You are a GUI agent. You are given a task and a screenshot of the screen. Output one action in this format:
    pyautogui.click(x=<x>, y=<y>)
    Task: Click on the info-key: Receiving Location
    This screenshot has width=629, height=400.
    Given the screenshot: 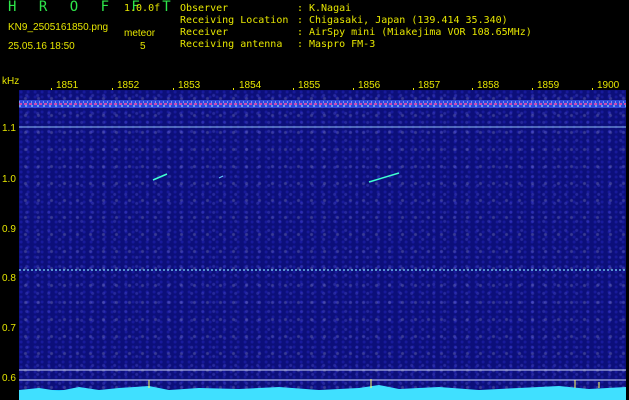 What is the action you would take?
    pyautogui.click(x=234, y=20)
    